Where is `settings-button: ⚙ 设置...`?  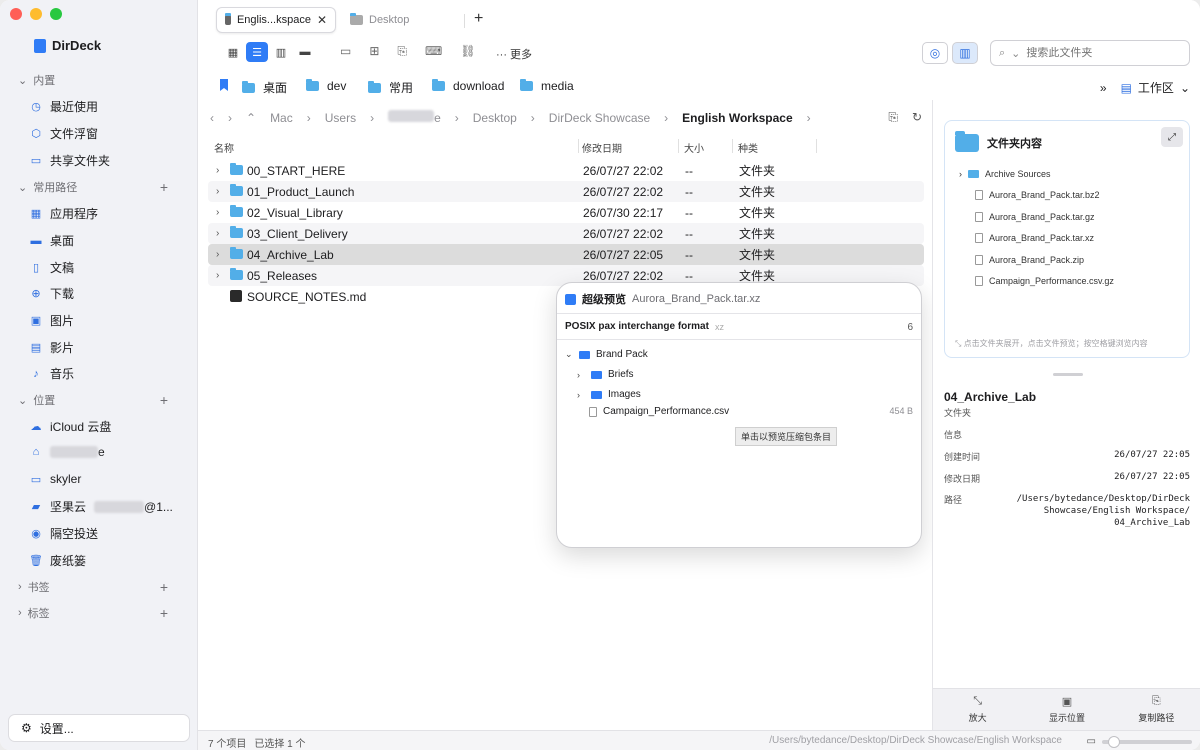
settings-button: ⚙ 设置... is located at coordinates (99, 728).